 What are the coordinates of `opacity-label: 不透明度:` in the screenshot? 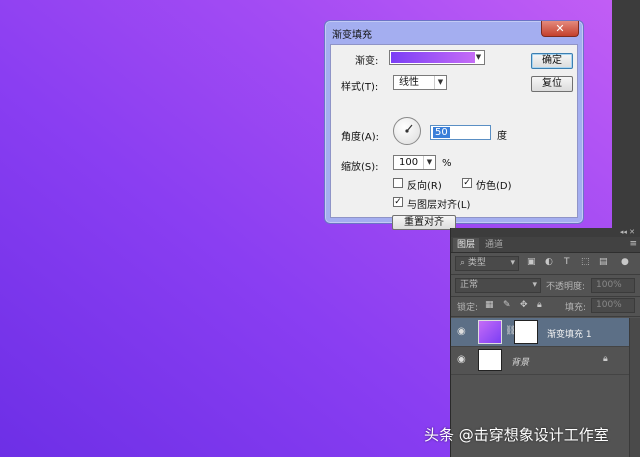 It's located at (566, 287).